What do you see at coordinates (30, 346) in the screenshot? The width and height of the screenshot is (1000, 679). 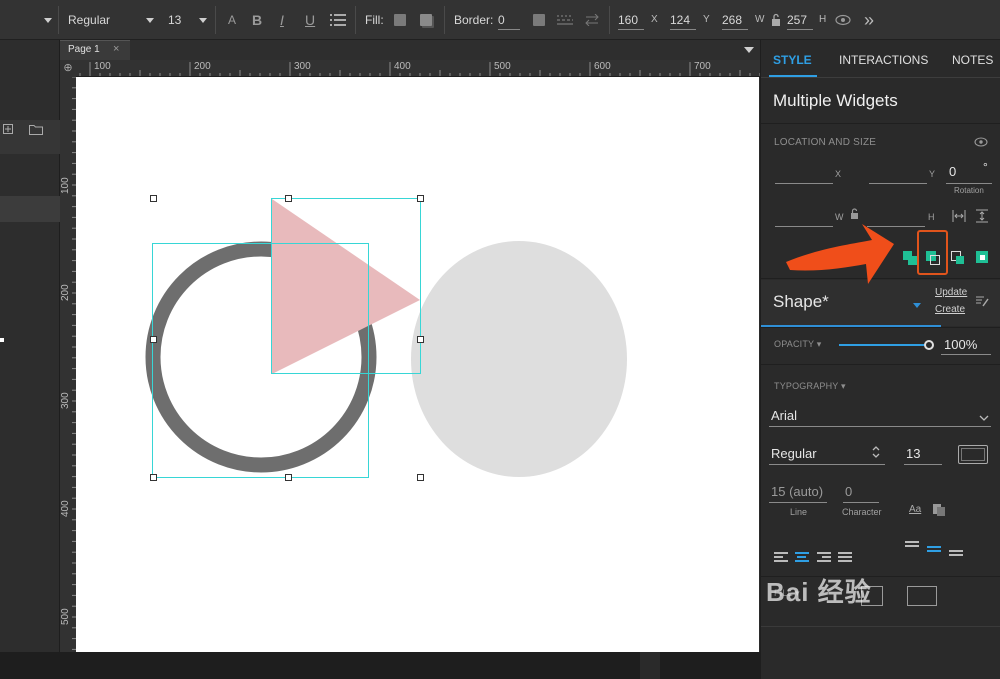 I see `left-panel` at bounding box center [30, 346].